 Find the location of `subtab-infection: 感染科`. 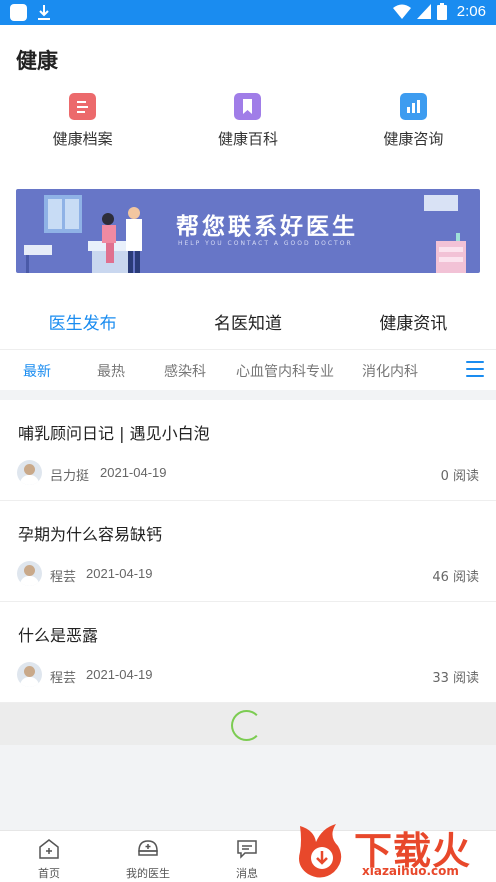

subtab-infection: 感染科 is located at coordinates (185, 371).